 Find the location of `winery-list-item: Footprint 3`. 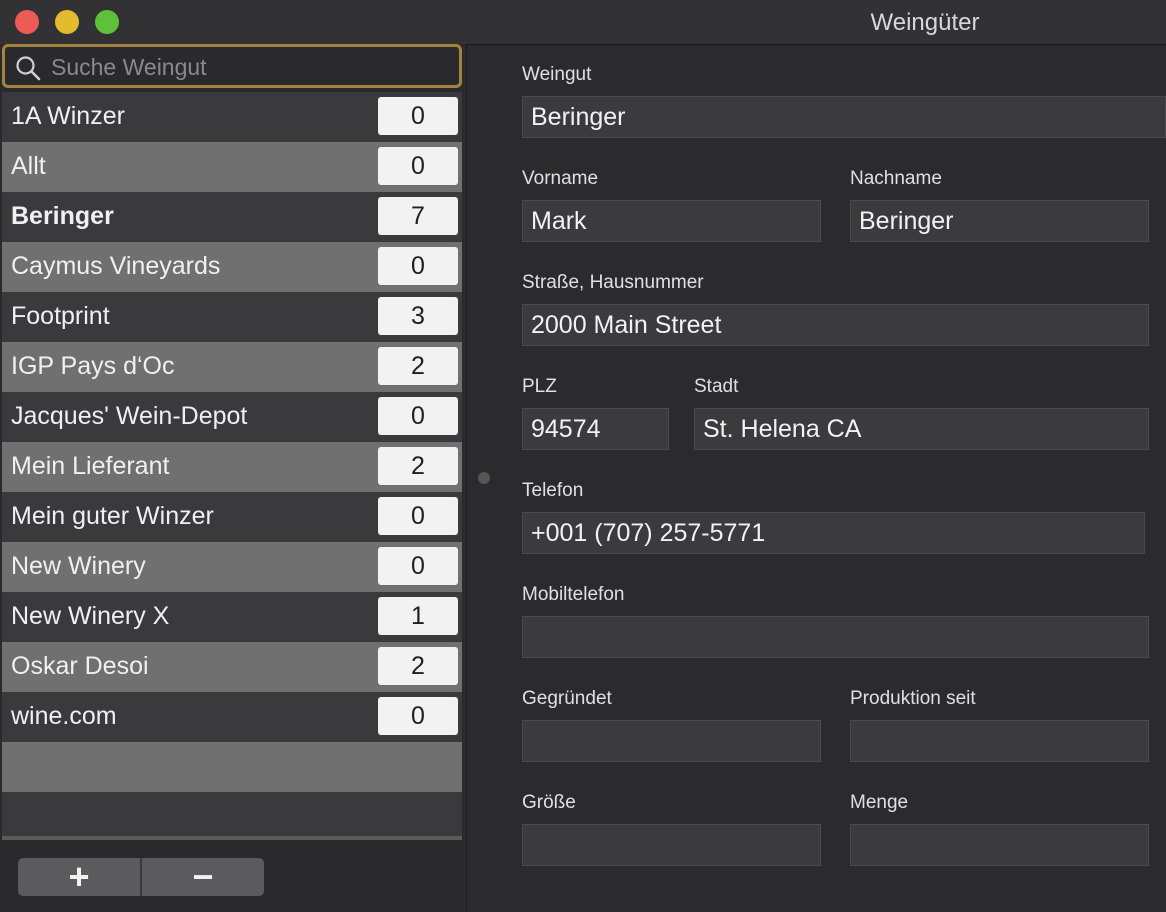

winery-list-item: Footprint 3 is located at coordinates (232, 317).